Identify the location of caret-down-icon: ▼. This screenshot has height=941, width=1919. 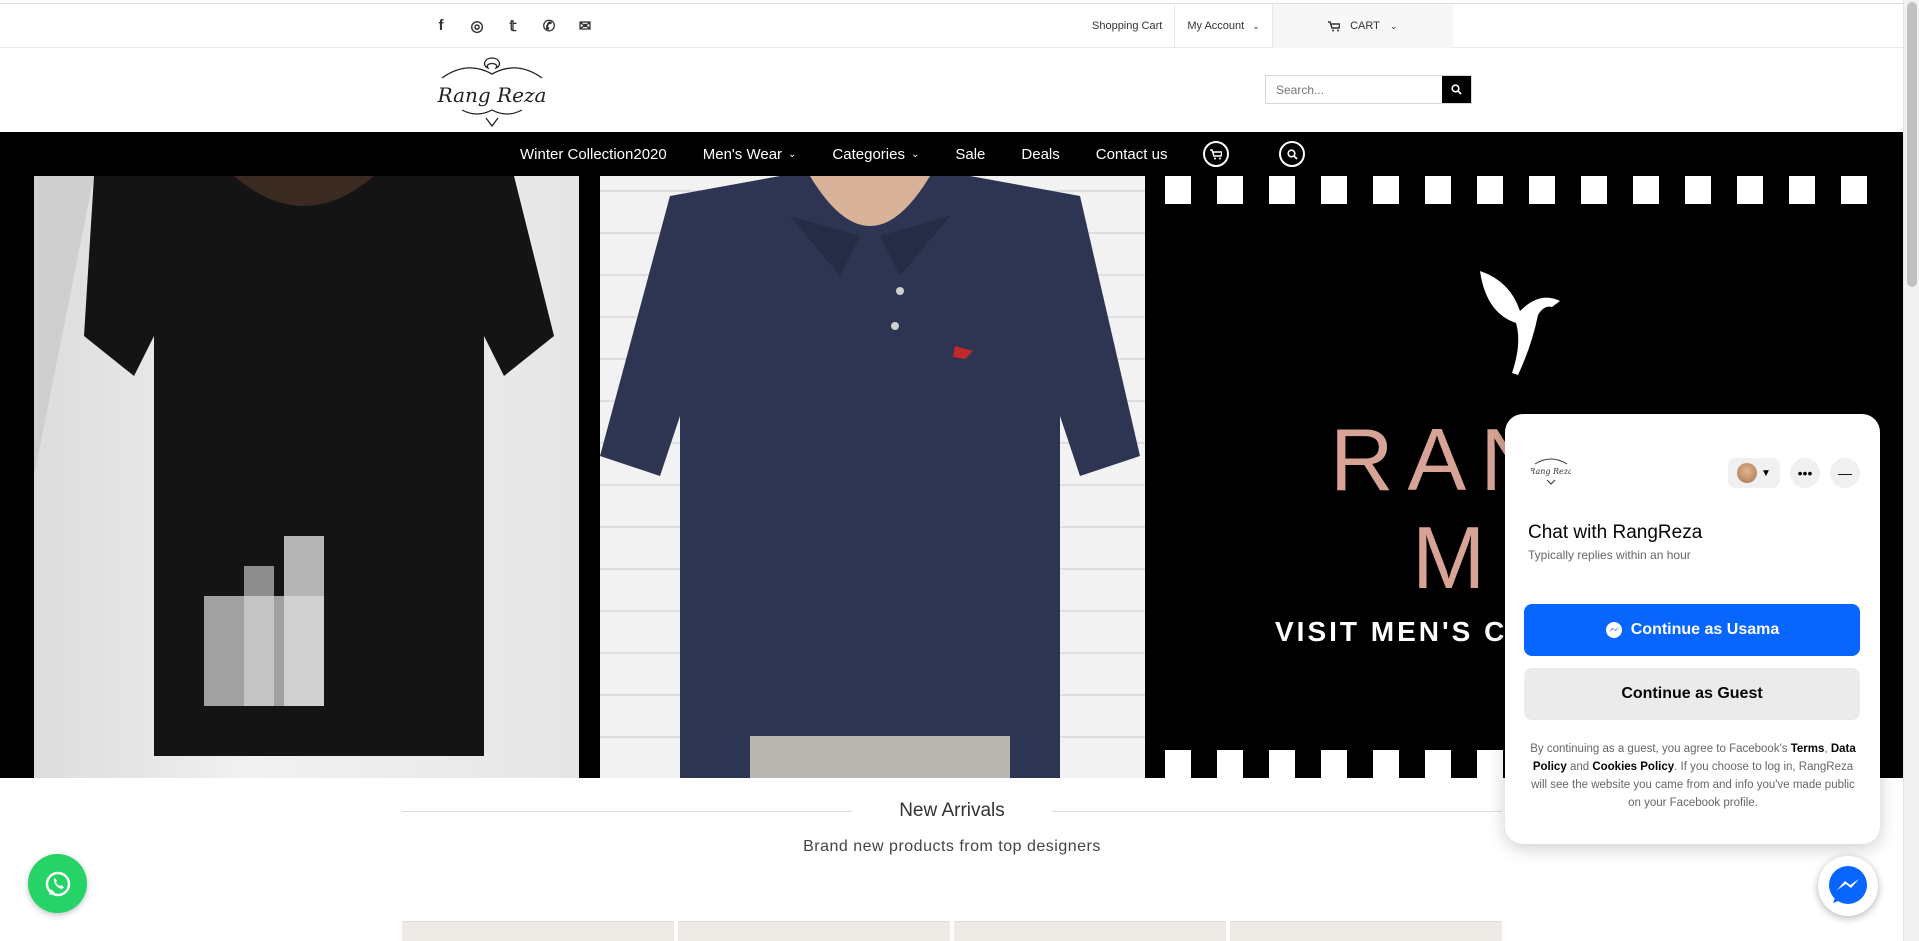
(1766, 473).